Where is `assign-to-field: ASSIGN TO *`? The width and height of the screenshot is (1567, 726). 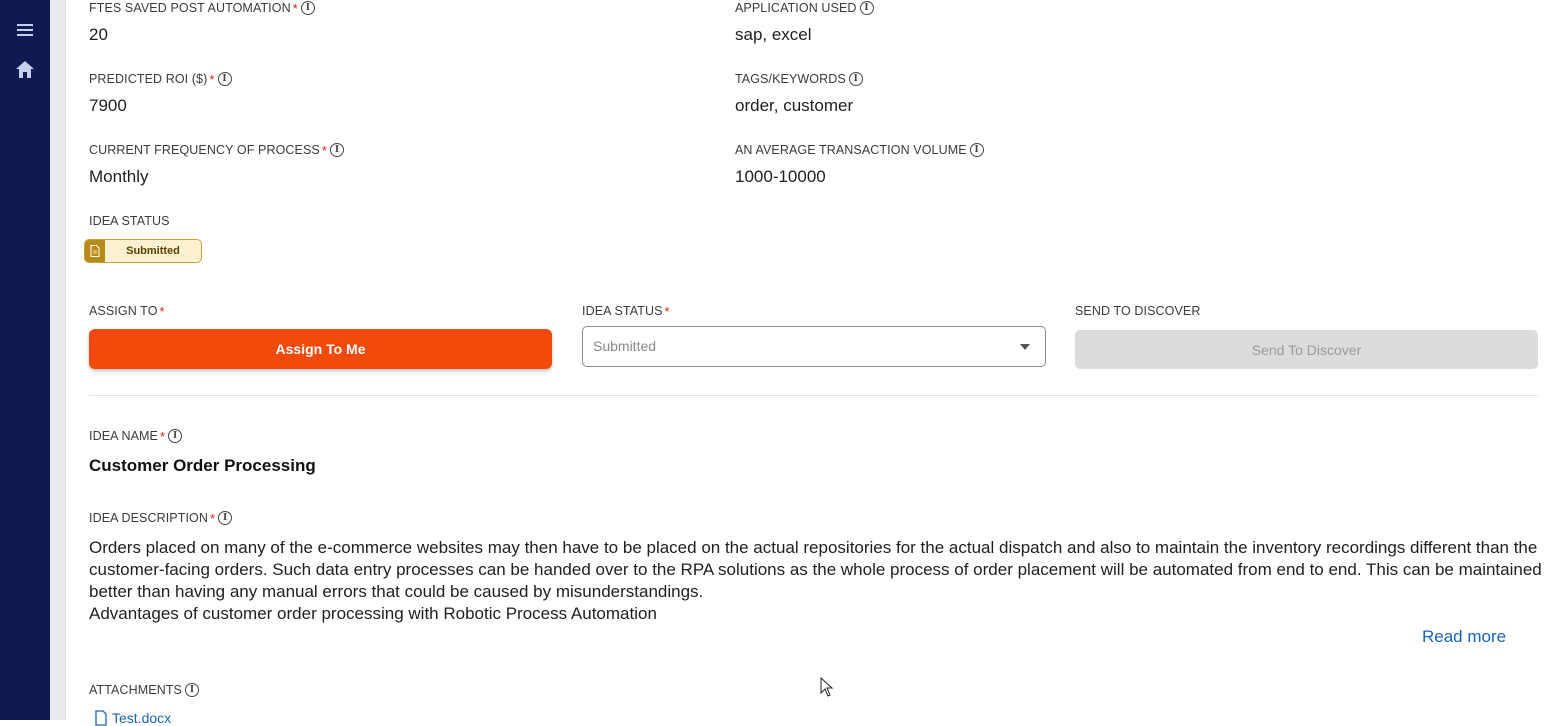
assign-to-field: ASSIGN TO * is located at coordinates (127, 311).